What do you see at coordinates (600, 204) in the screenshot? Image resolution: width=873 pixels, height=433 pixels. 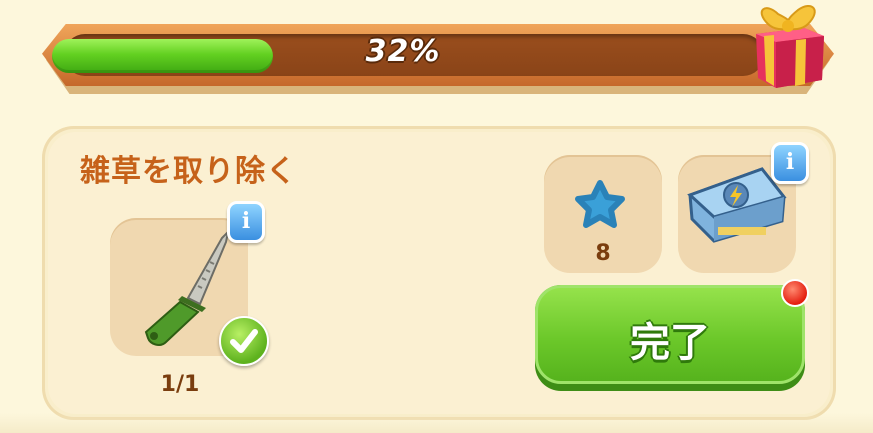 I see `blue-star-icon` at bounding box center [600, 204].